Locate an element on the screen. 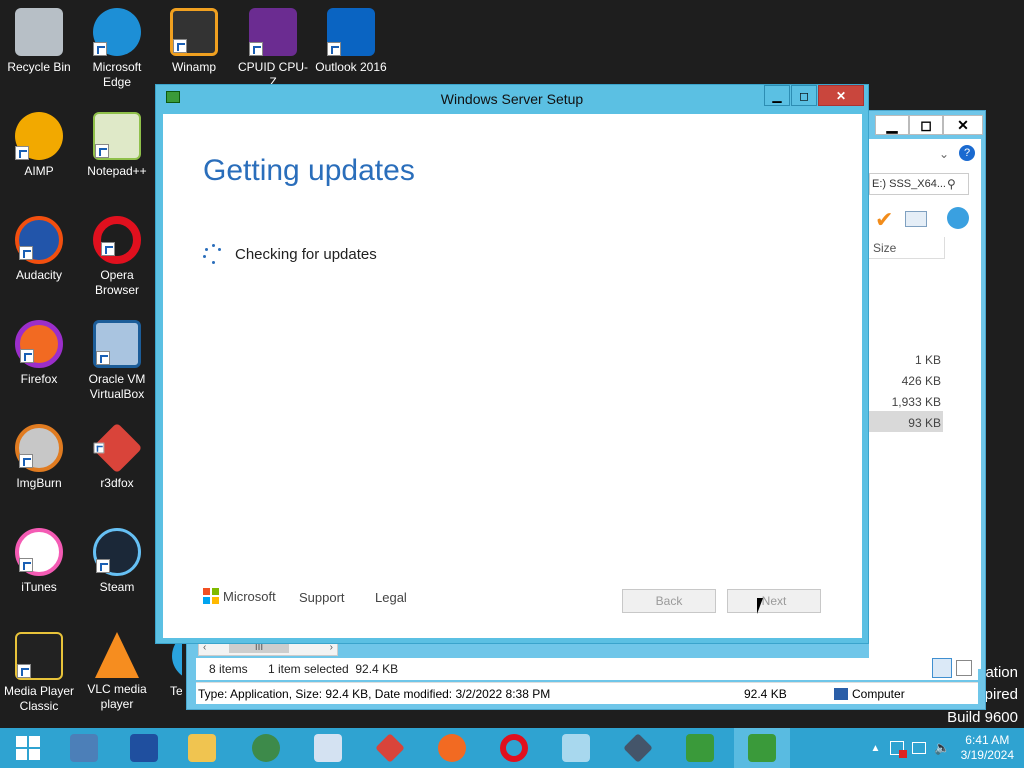 The height and width of the screenshot is (768, 1024). desktop-icon-audacity: Audacity is located at coordinates (39, 249).